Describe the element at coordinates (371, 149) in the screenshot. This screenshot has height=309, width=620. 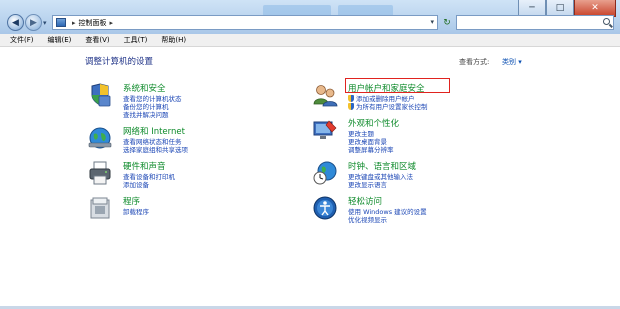
I see `category-link: 调整屏幕分辨率` at that location.